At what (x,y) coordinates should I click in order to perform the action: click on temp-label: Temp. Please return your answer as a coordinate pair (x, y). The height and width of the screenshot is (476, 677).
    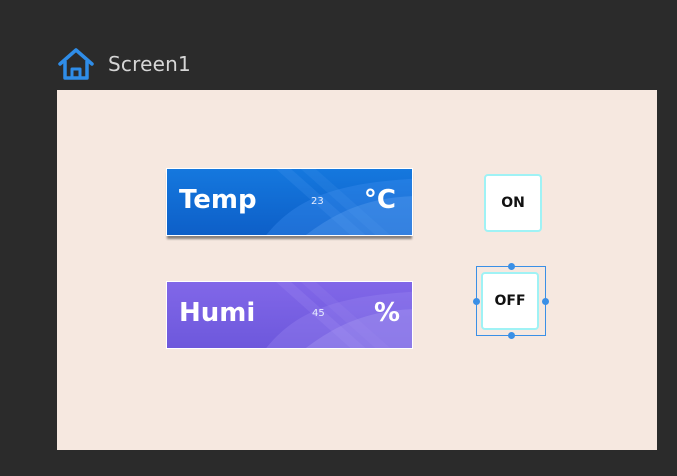
    Looking at the image, I should click on (218, 200).